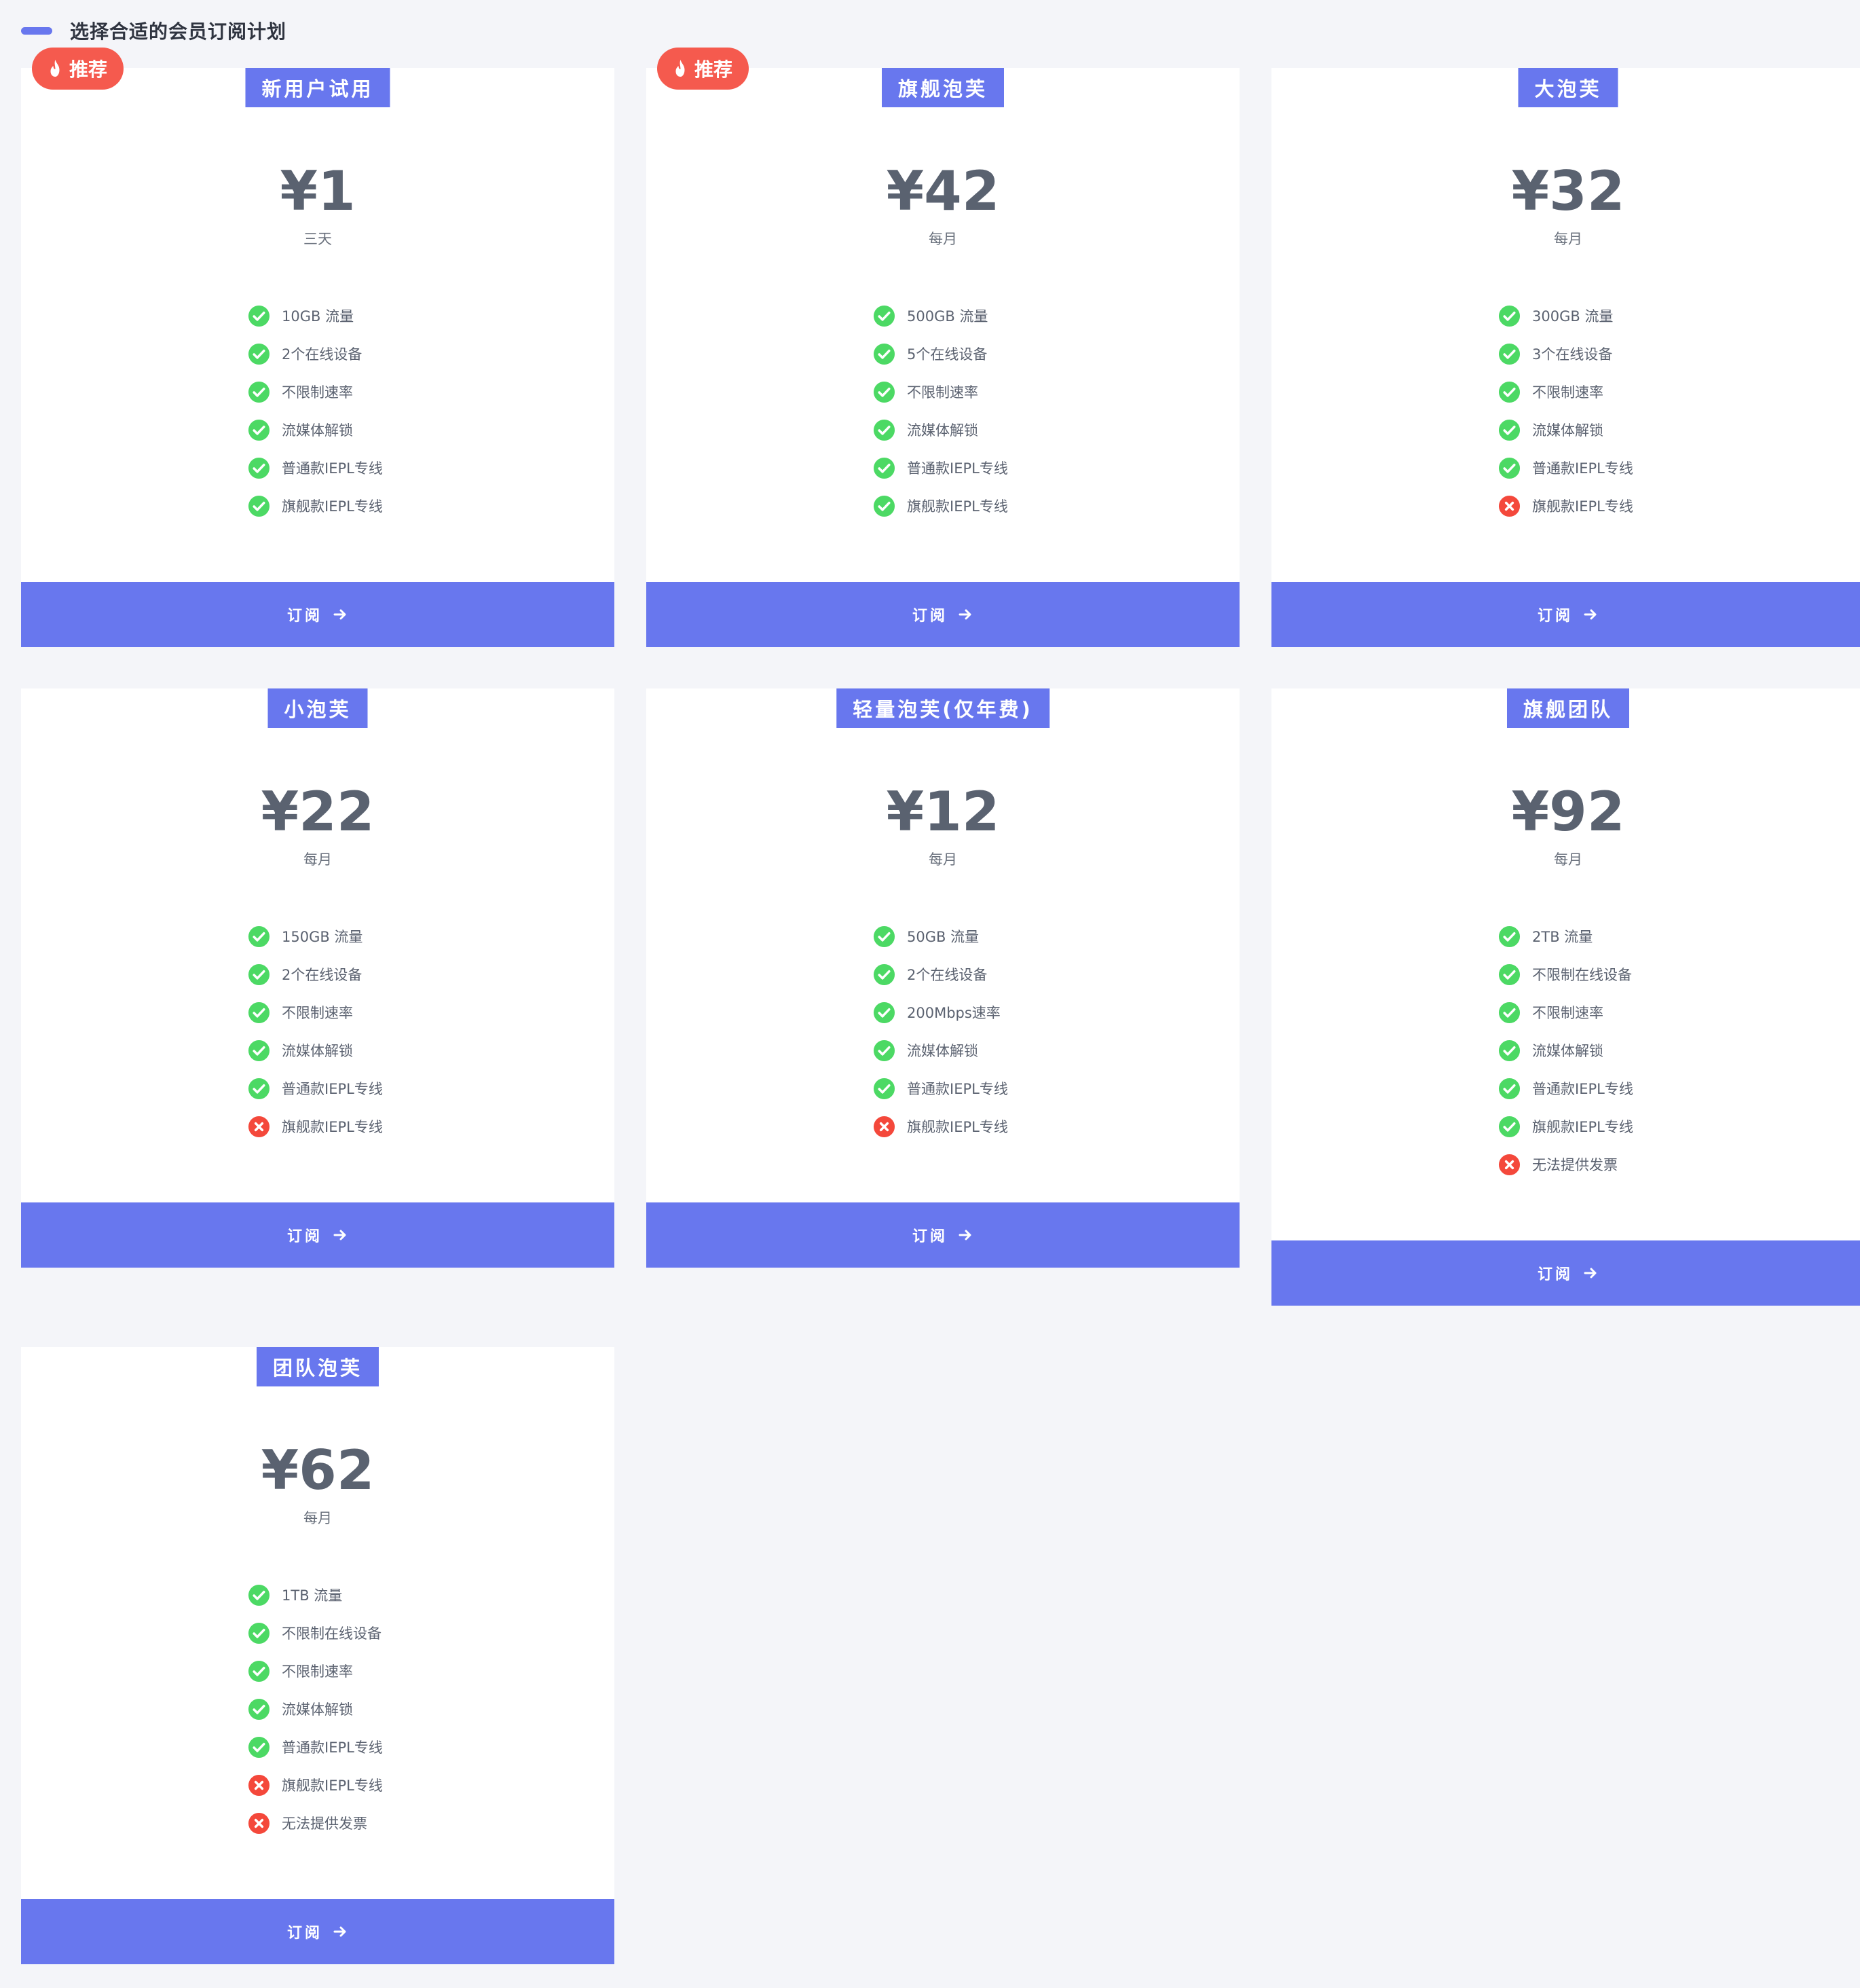 The image size is (1860, 1988). I want to click on plan-name: 大泡芙, so click(1568, 88).